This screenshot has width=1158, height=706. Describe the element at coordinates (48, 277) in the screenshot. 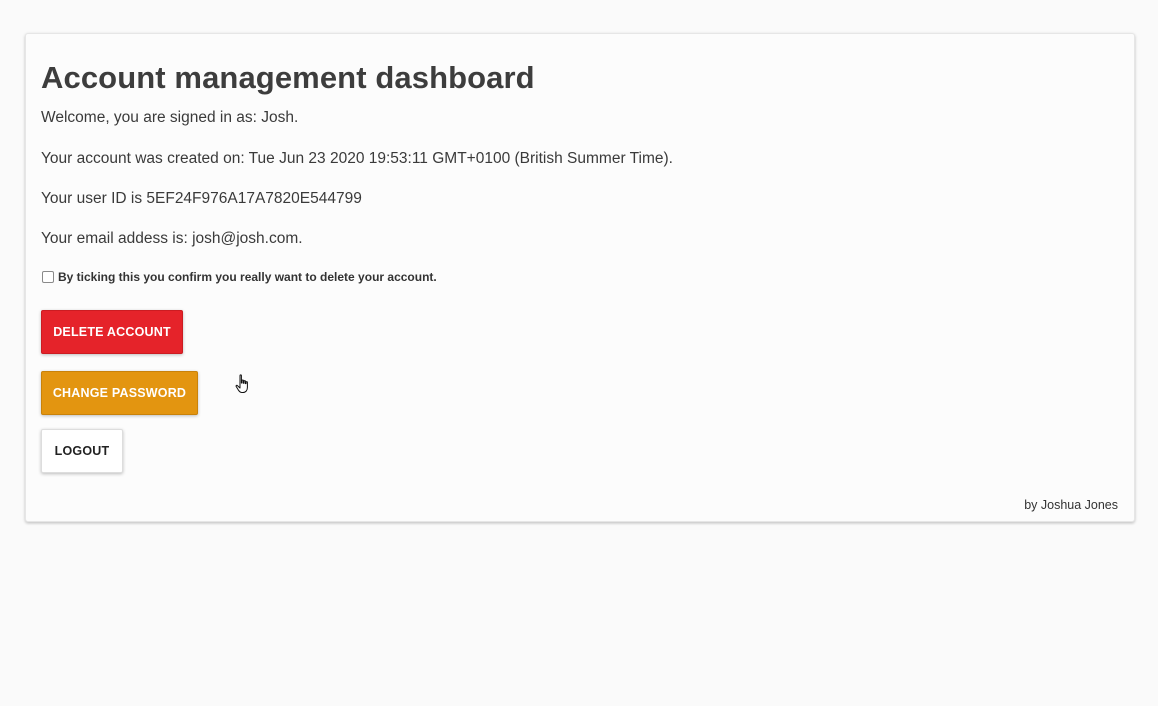

I see `delete-confirm-checkbox` at that location.